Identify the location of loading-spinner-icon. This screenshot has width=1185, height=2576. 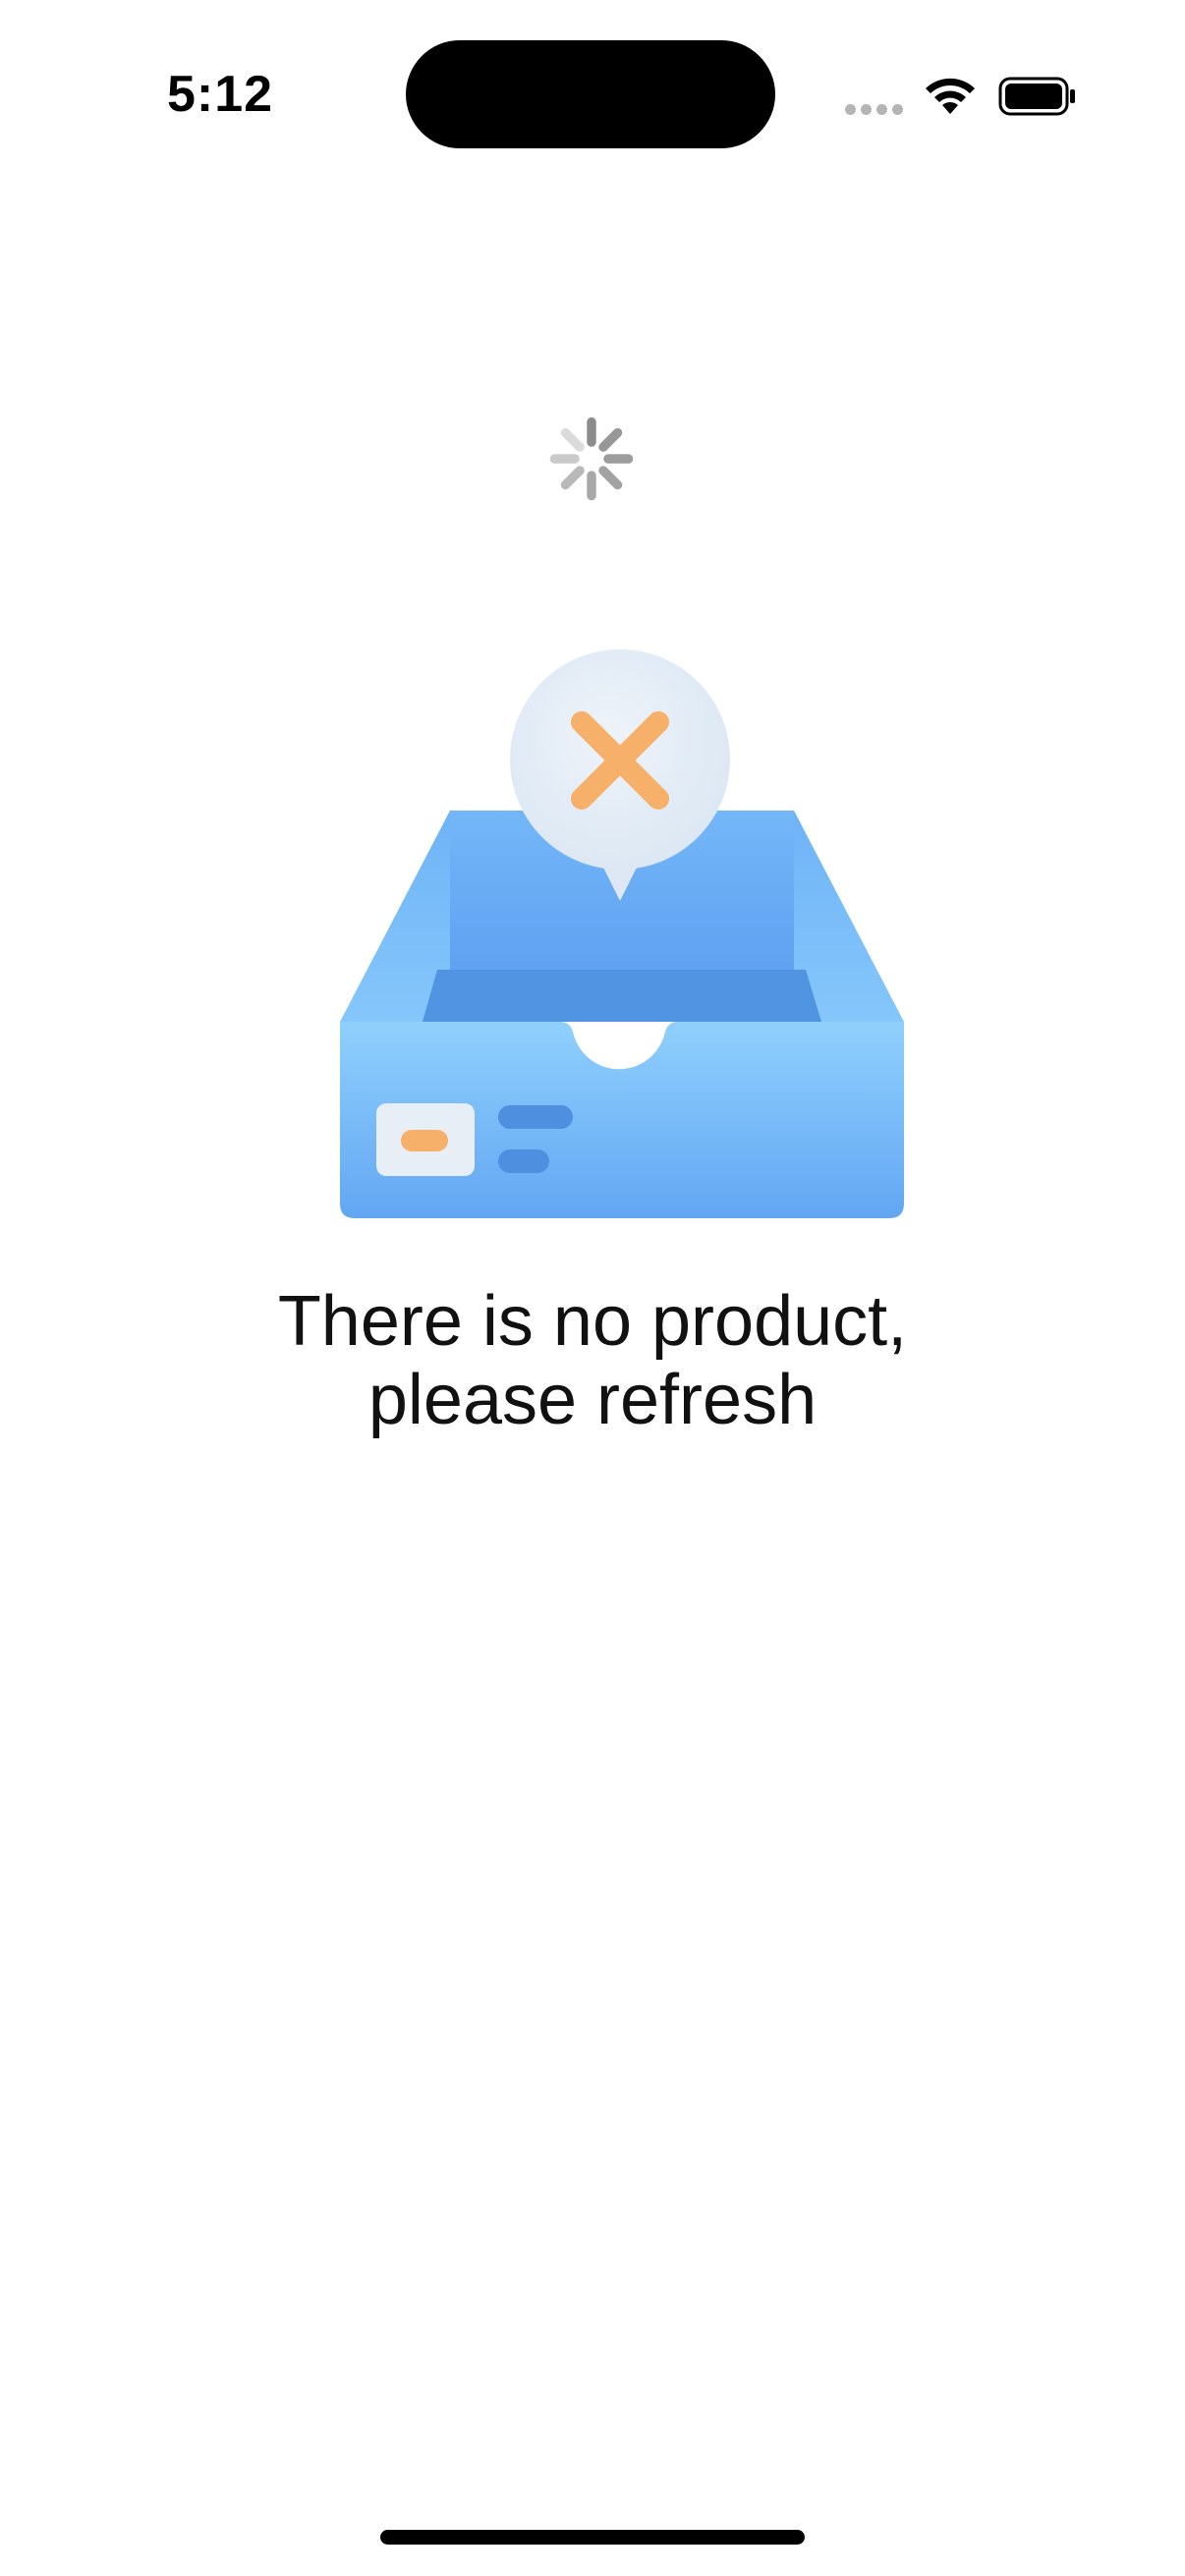
(592, 459).